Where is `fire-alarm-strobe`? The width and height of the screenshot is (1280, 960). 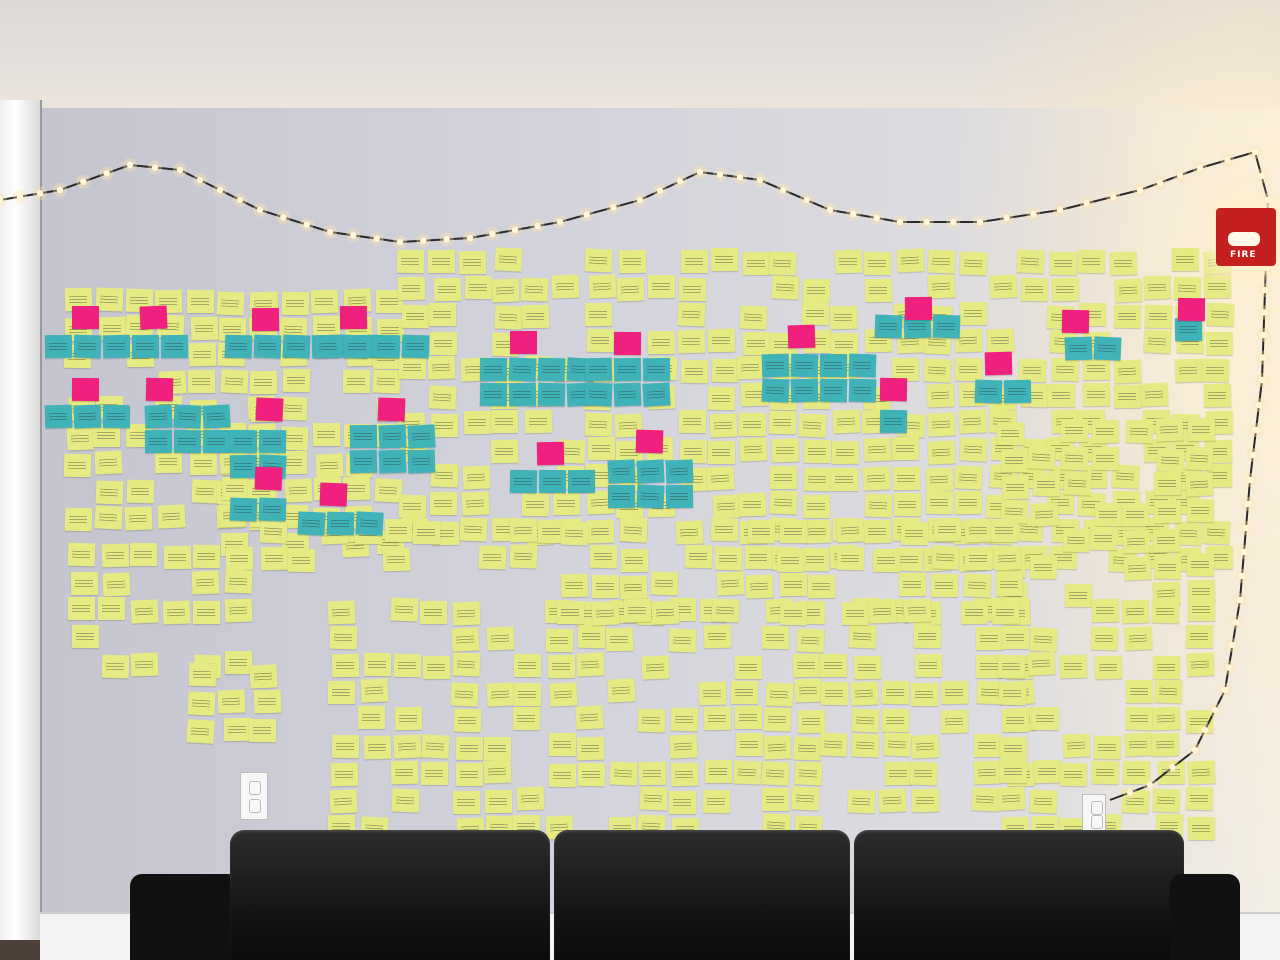 fire-alarm-strobe is located at coordinates (1244, 239).